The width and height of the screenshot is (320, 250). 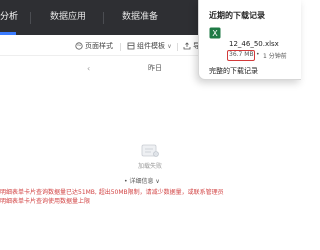 I want to click on full-download-history-link: 完整的下载记录, so click(x=233, y=71).